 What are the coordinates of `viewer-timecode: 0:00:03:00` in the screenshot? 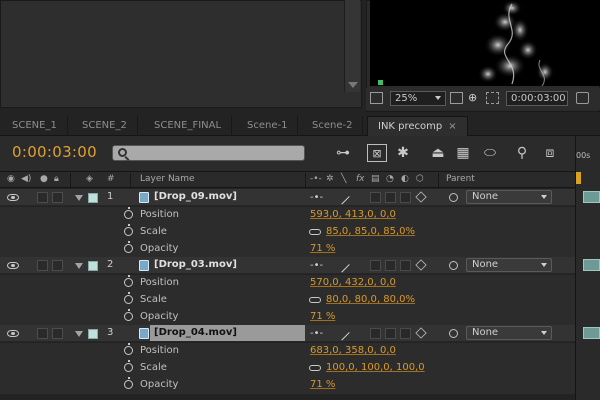 It's located at (537, 98).